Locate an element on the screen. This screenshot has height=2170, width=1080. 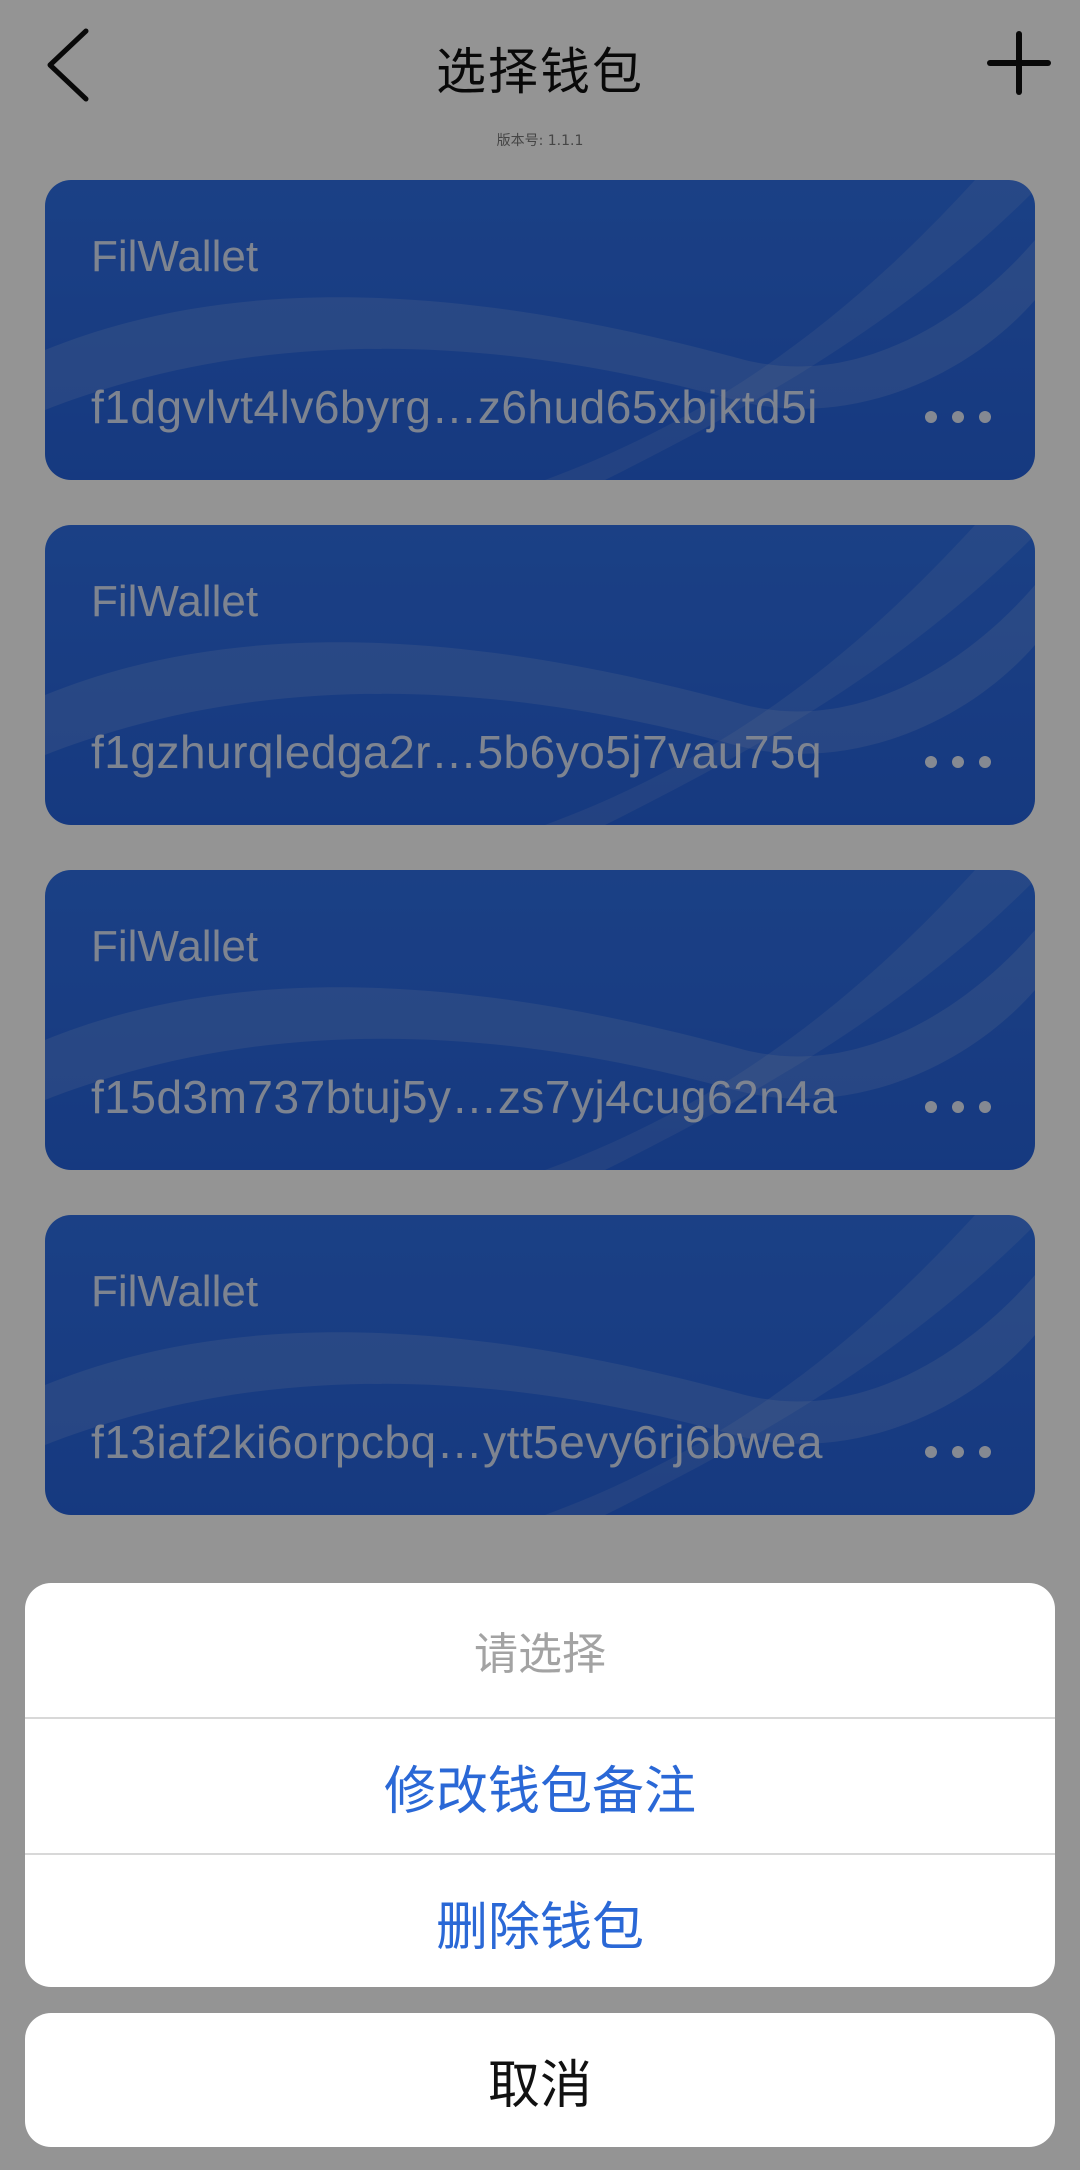
cancel-button: 取消 is located at coordinates (540, 2080).